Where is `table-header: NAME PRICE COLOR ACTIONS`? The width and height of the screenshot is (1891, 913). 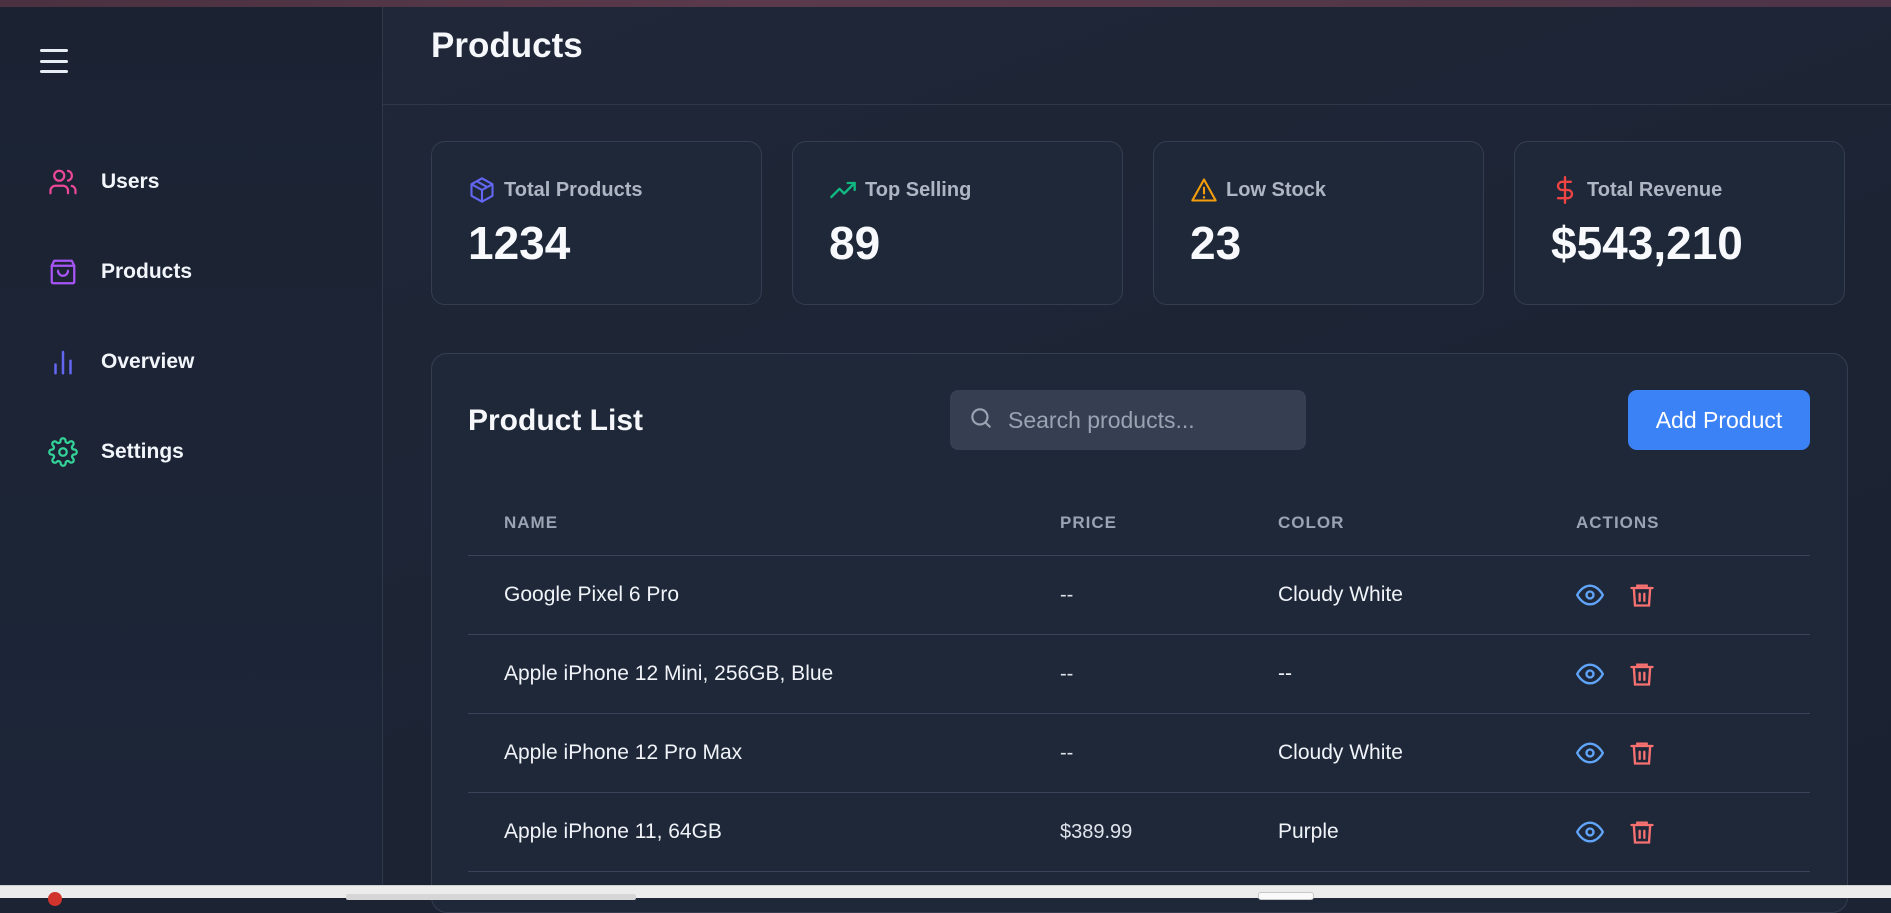
table-header: NAME PRICE COLOR ACTIONS is located at coordinates (1139, 523).